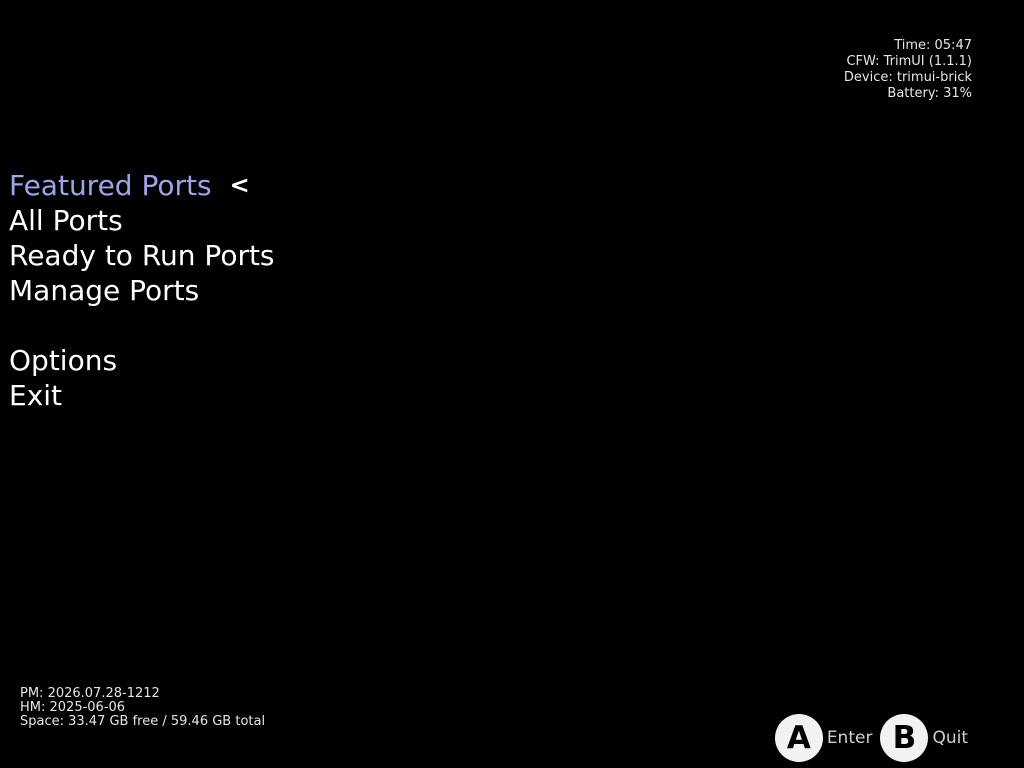 The width and height of the screenshot is (1024, 768). I want to click on menu-item-ready-to-run-ports: Ready to Run Ports, so click(142, 255).